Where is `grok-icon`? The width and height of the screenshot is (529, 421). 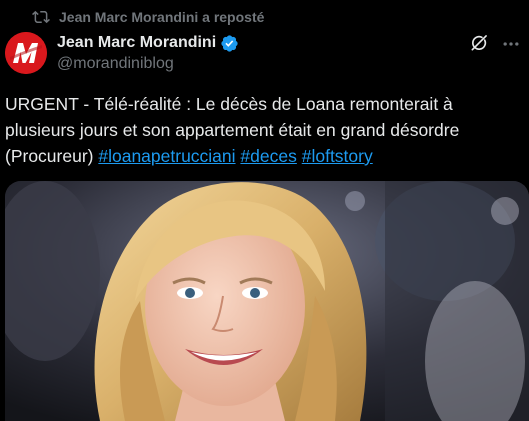
grok-icon is located at coordinates (479, 45).